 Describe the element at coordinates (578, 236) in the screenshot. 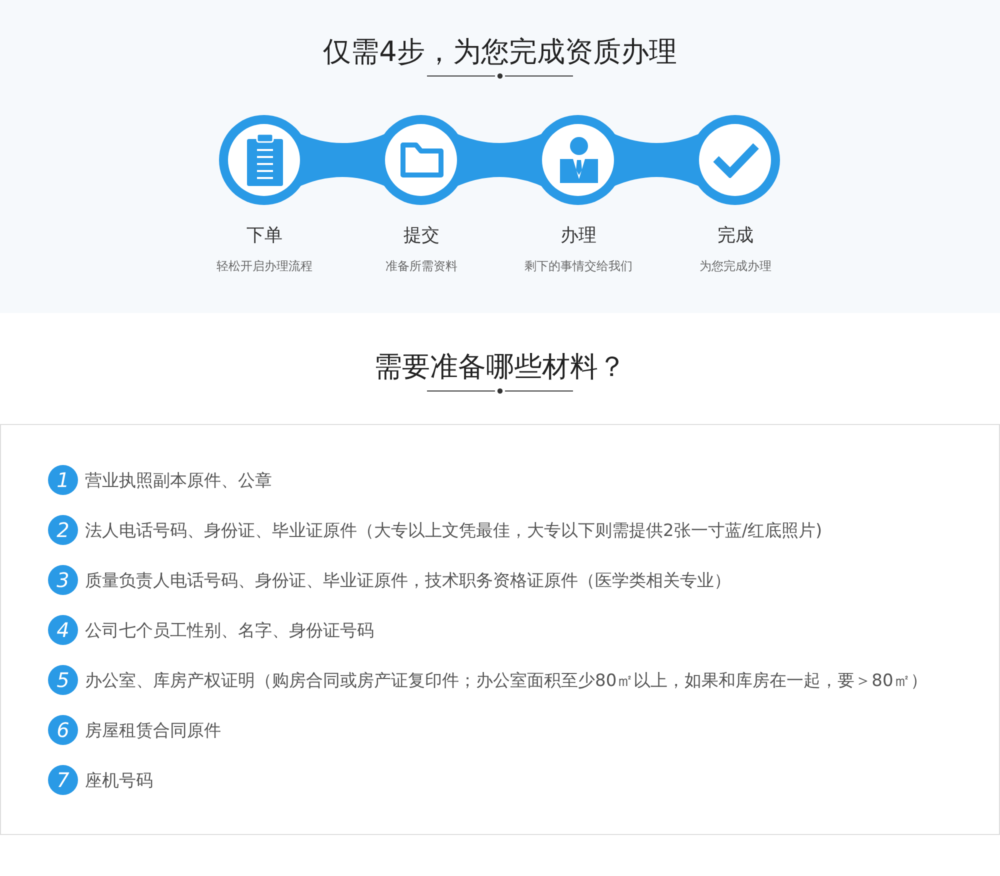

I see `step-title: 办理` at that location.